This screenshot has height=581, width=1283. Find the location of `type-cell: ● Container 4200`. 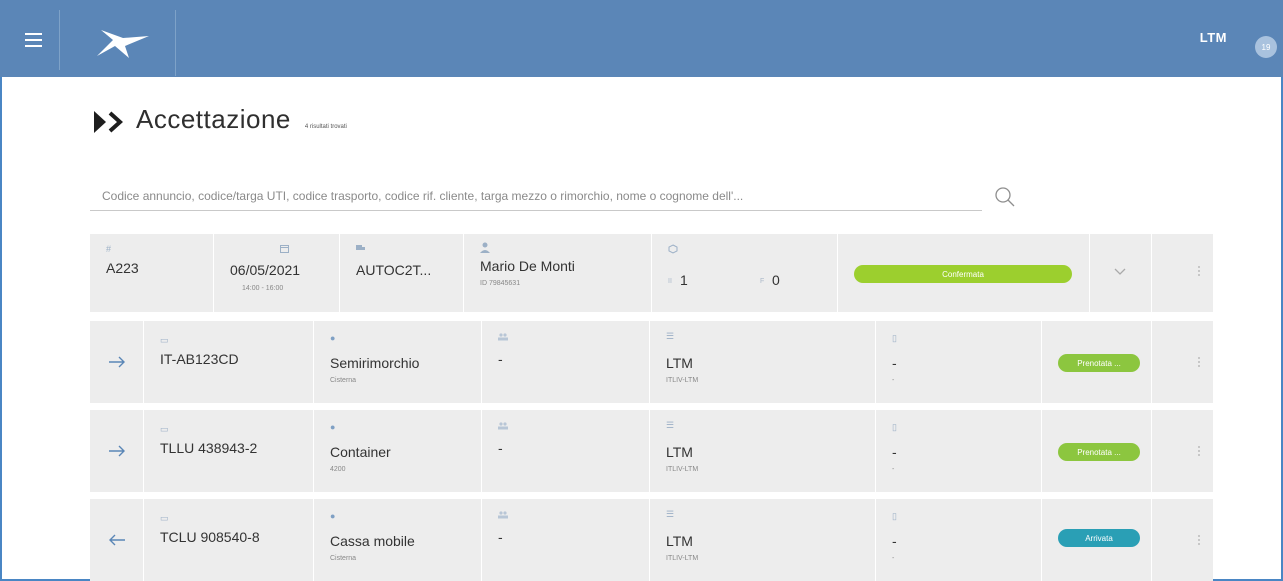

type-cell: ● Container 4200 is located at coordinates (398, 451).